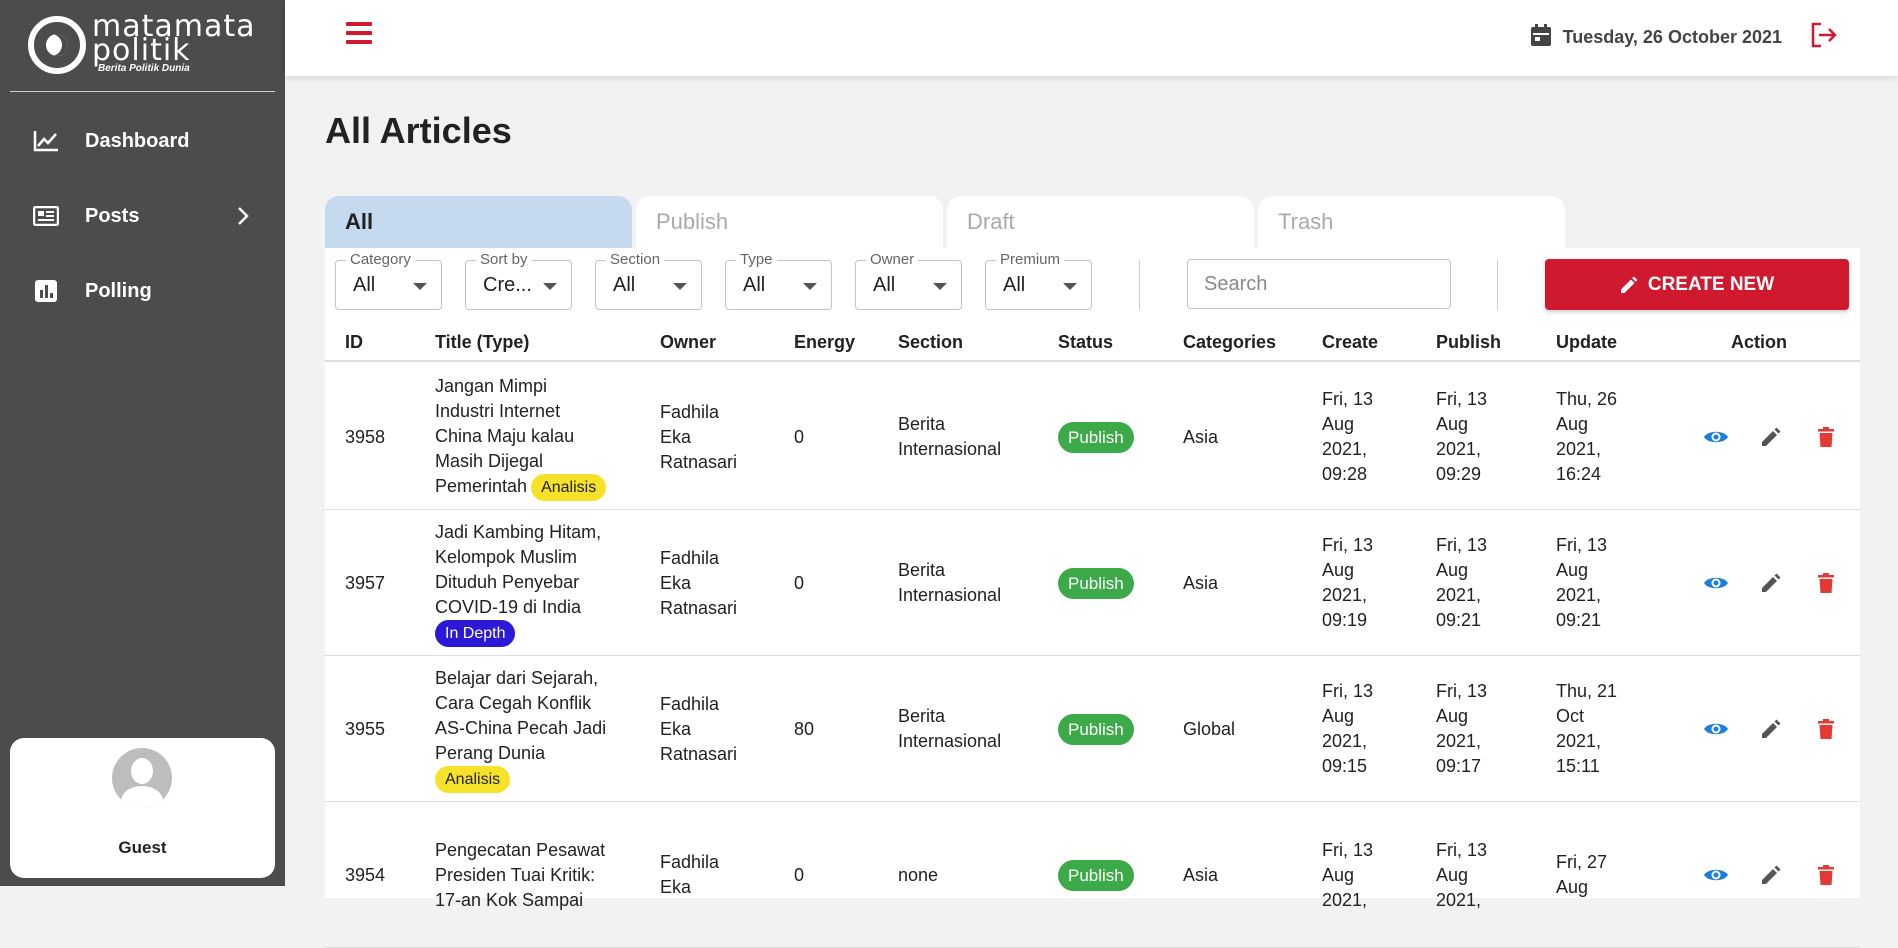 This screenshot has height=948, width=1898. Describe the element at coordinates (918, 874) in the screenshot. I see `section-line: none` at that location.